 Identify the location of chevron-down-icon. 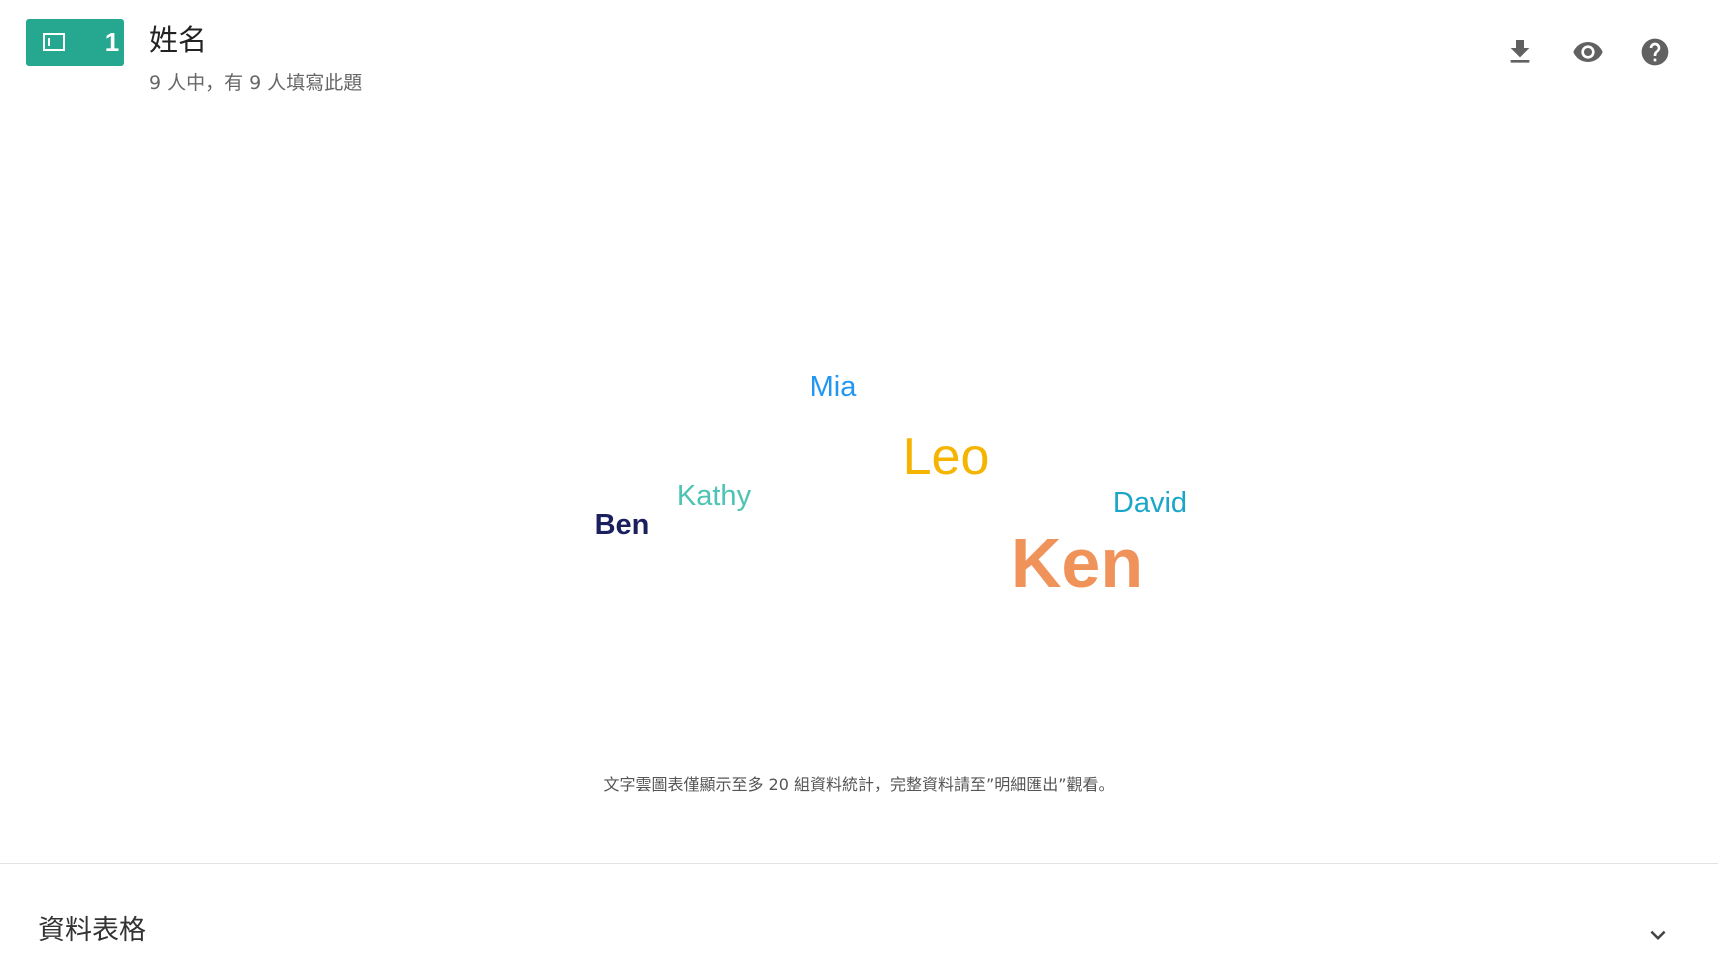
(1658, 935).